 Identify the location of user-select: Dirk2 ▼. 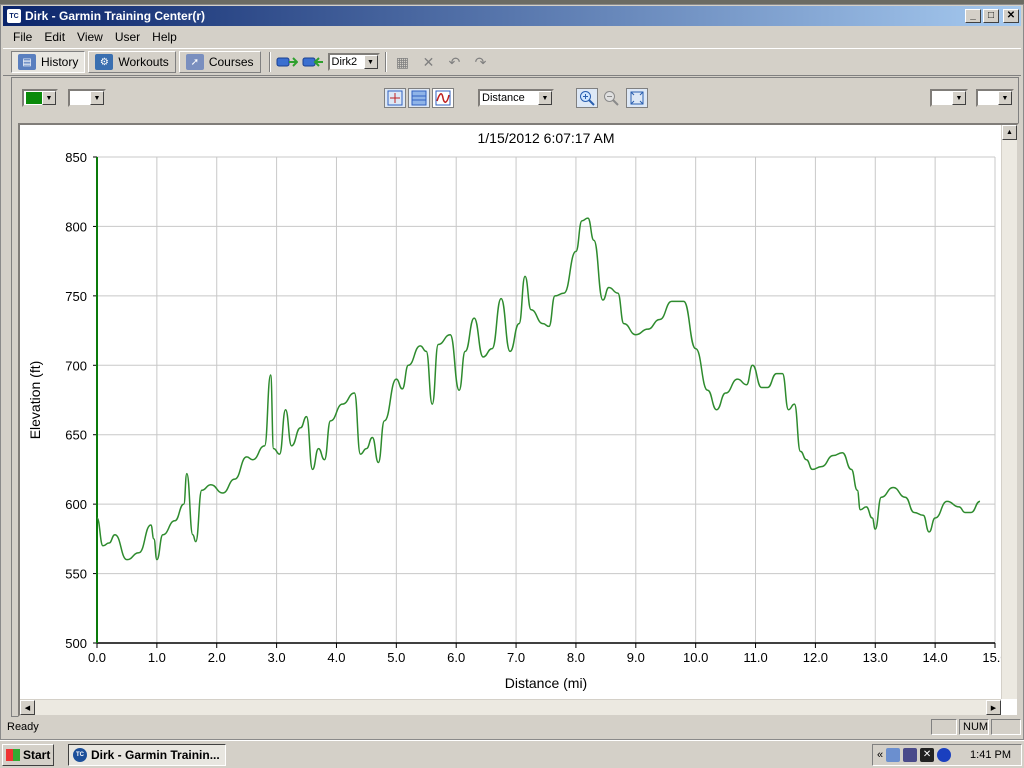
(353, 62).